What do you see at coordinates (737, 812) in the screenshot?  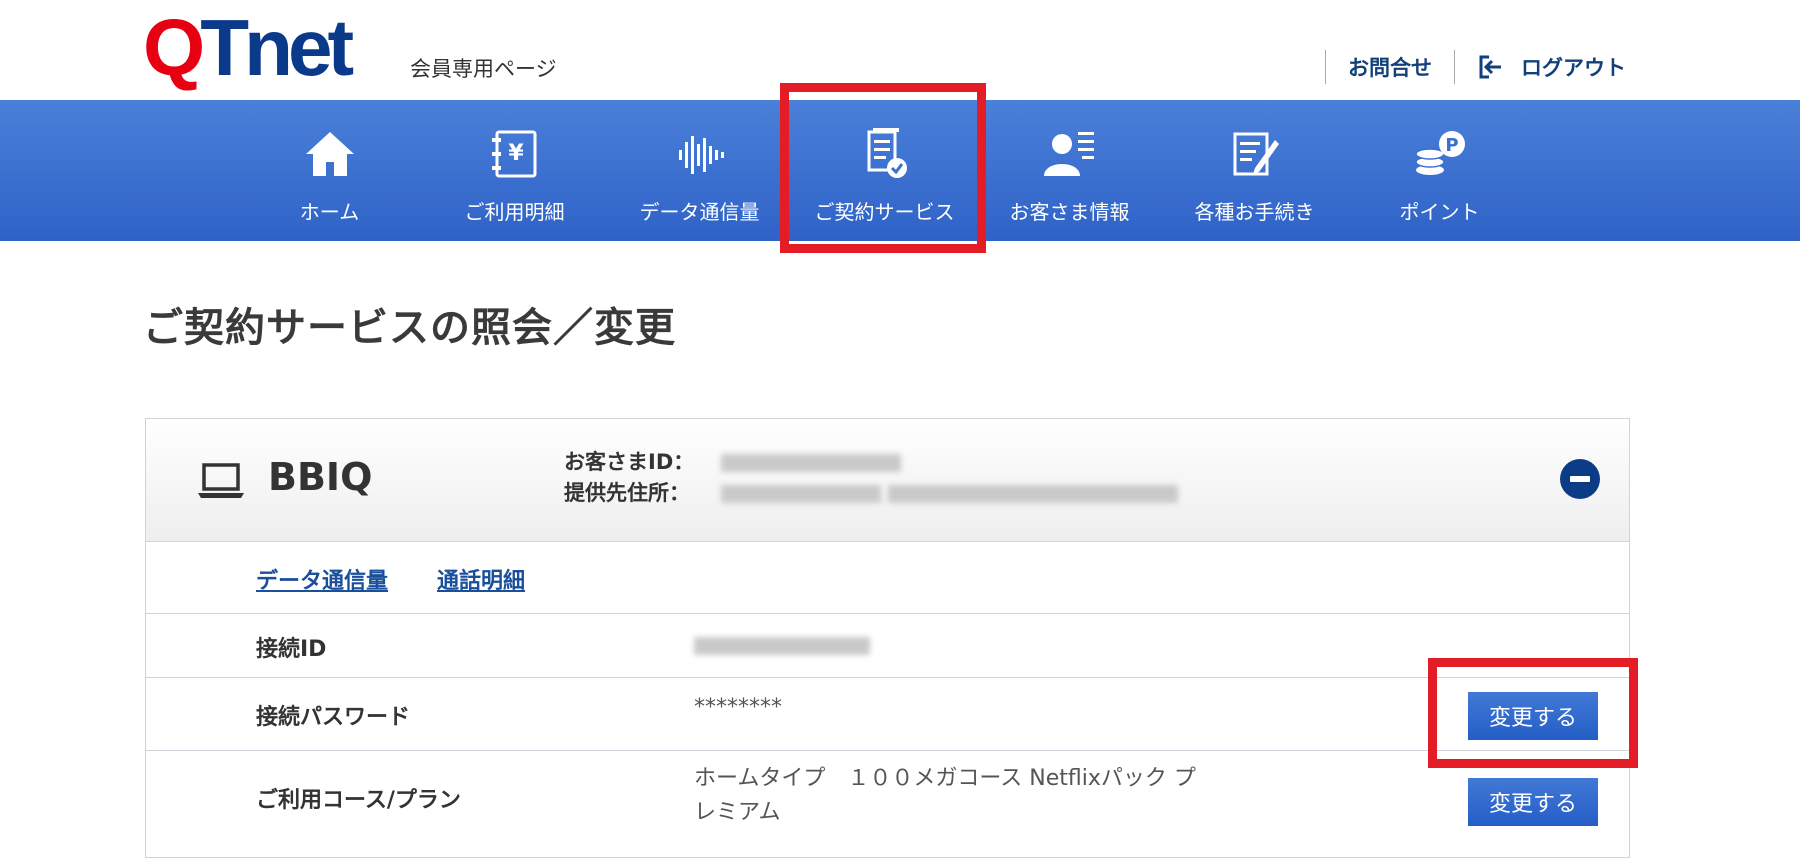 I see `course-plan-value-line2: レミアム` at bounding box center [737, 812].